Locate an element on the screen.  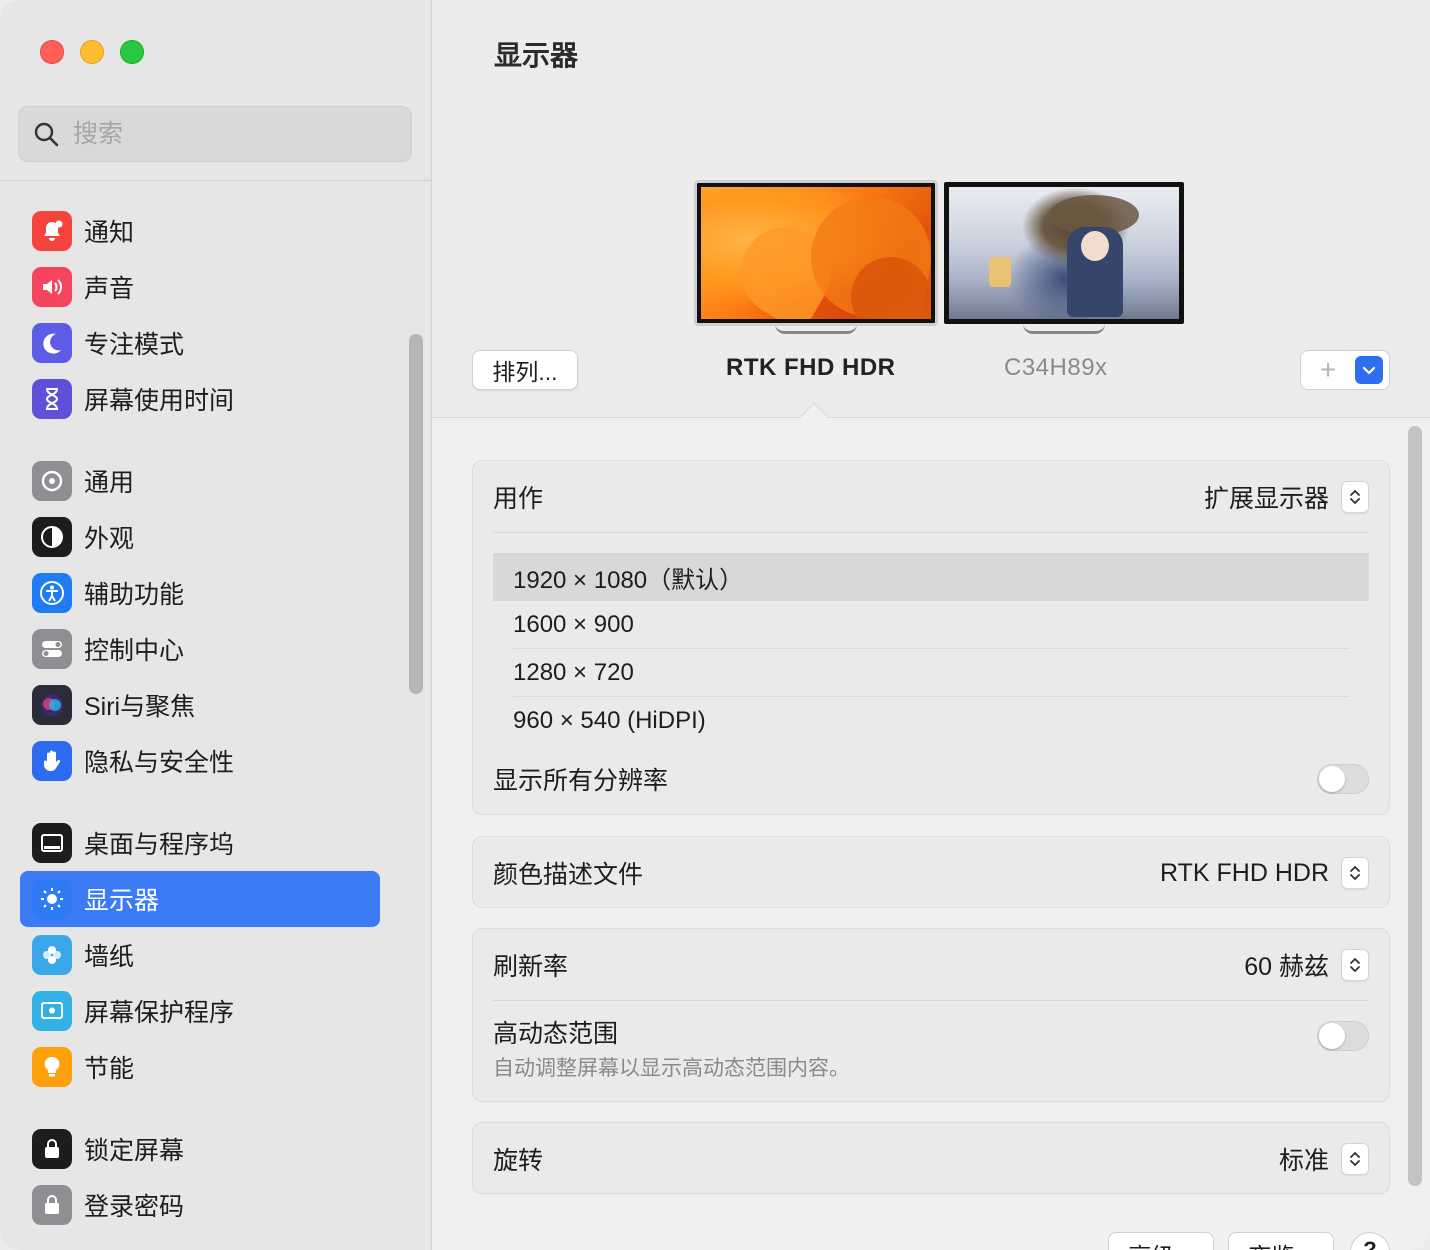
sidebar-item-dock: 桌面与程序坞 is located at coordinates (200, 843).